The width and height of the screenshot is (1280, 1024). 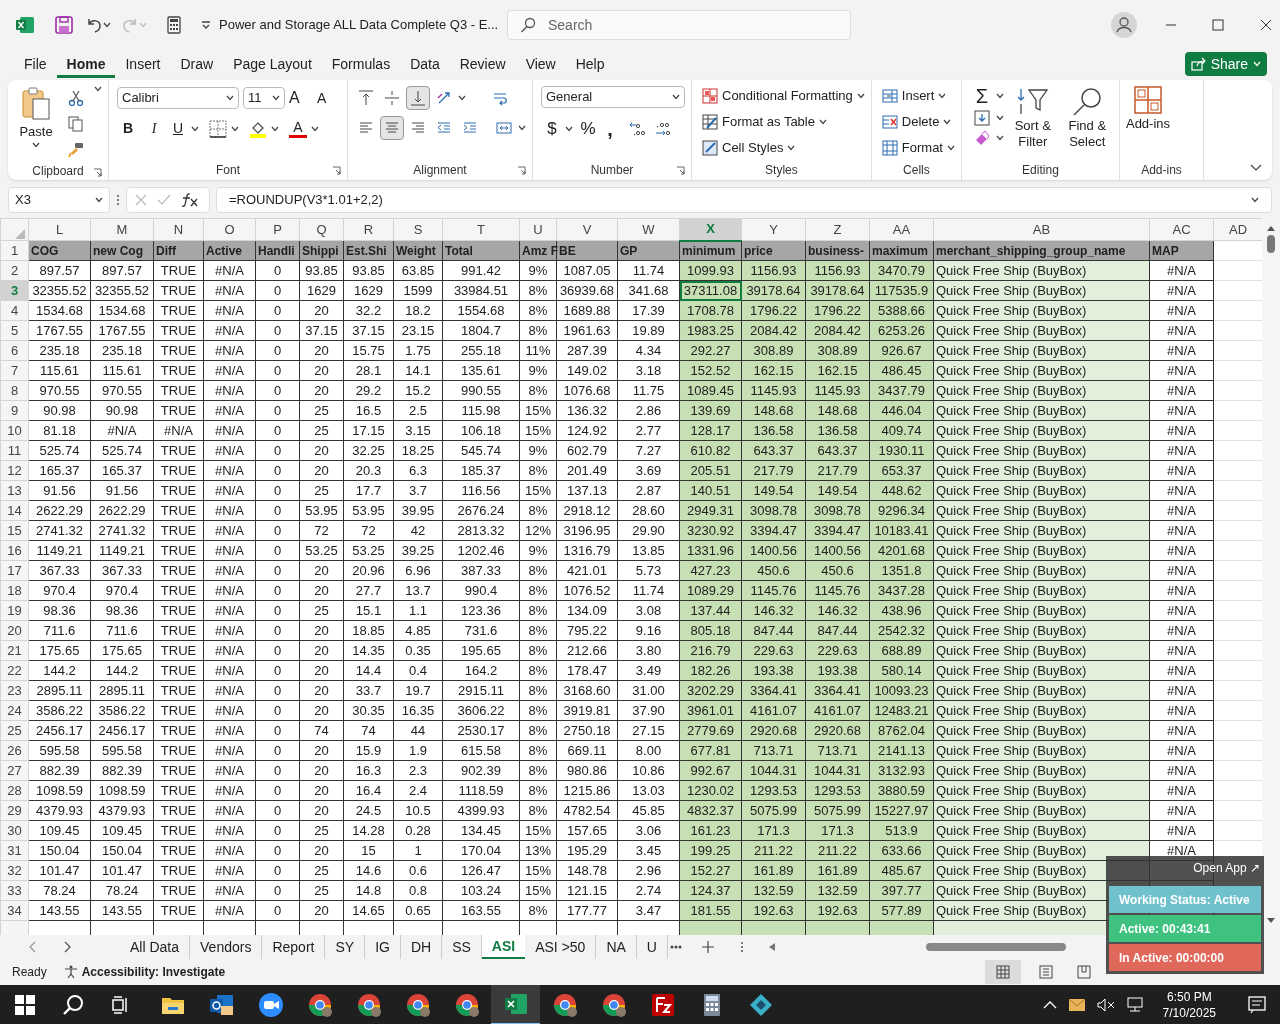 What do you see at coordinates (14, 310) in the screenshot?
I see `row-header: 4` at bounding box center [14, 310].